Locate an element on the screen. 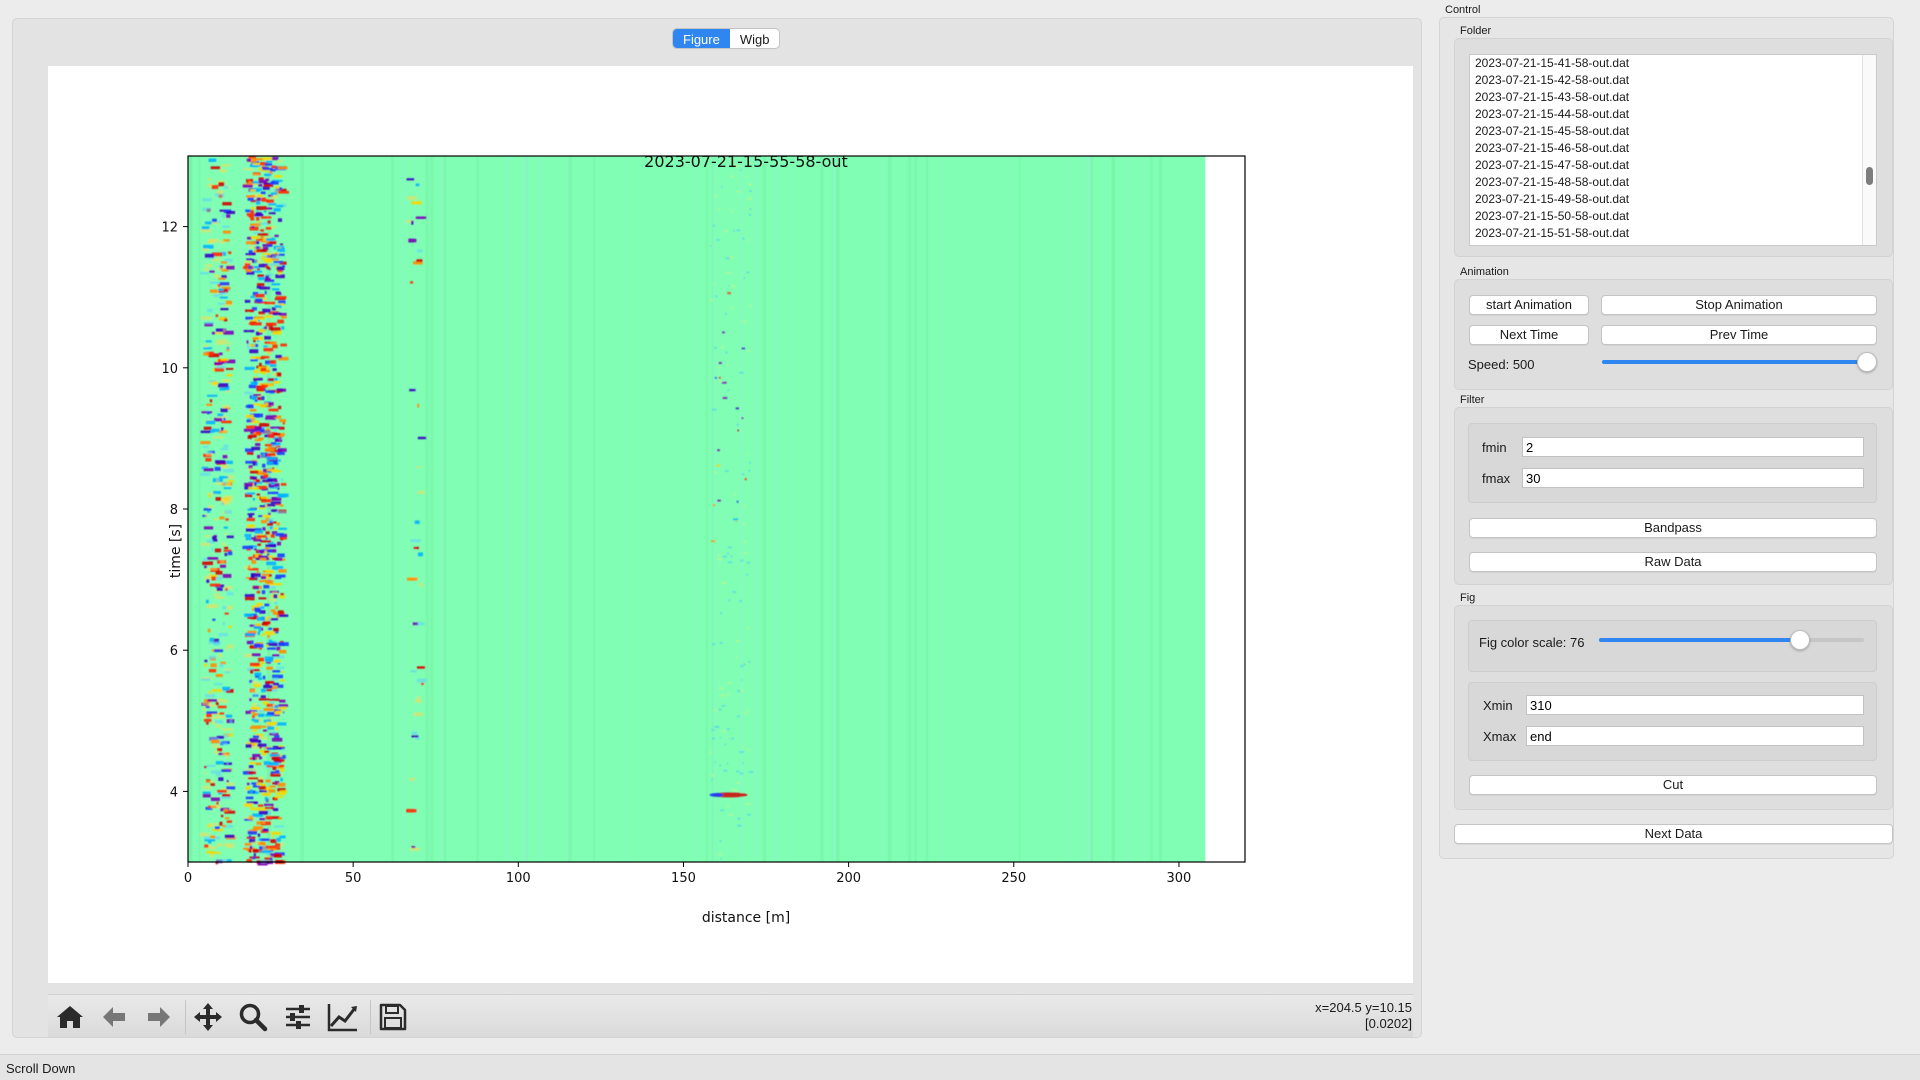 This screenshot has height=1080, width=1920. speed-slider-knob is located at coordinates (1867, 362).